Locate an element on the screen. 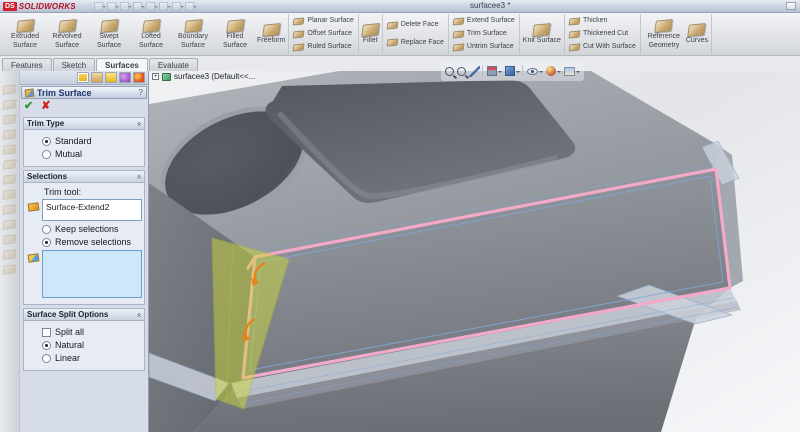 The width and height of the screenshot is (800, 432). office-products-tab-icon is located at coordinates (139, 77).